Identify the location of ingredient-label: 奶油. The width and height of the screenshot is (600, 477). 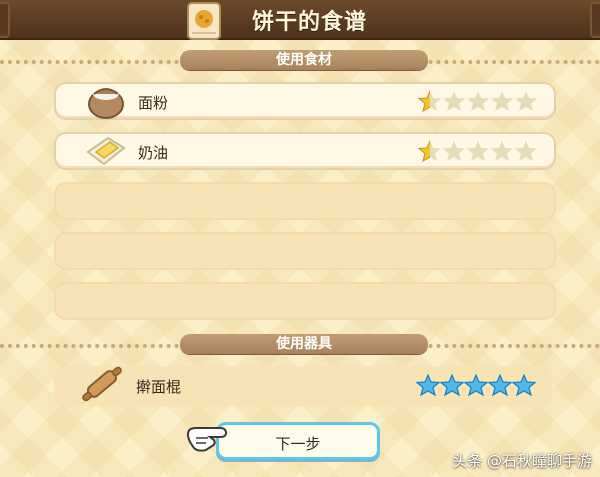
(153, 153).